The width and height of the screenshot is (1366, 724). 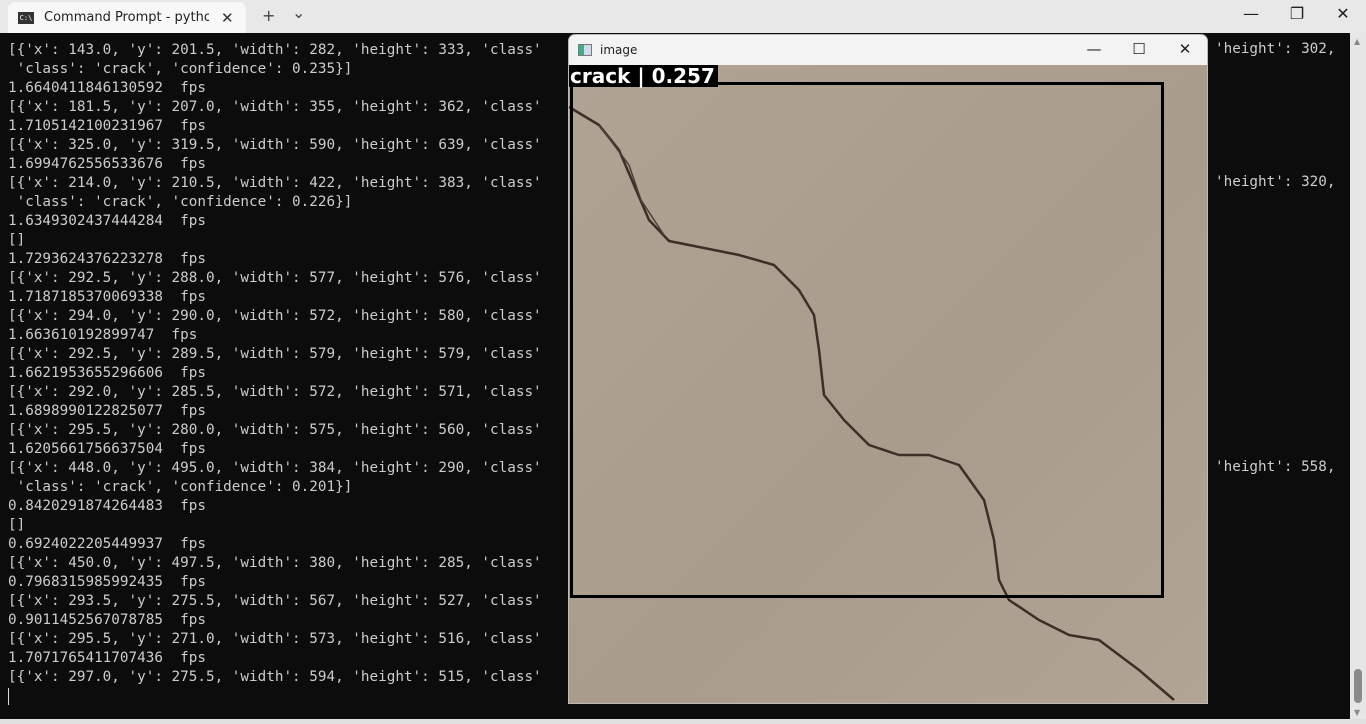 What do you see at coordinates (1251, 13) in the screenshot?
I see `minimize-button: —` at bounding box center [1251, 13].